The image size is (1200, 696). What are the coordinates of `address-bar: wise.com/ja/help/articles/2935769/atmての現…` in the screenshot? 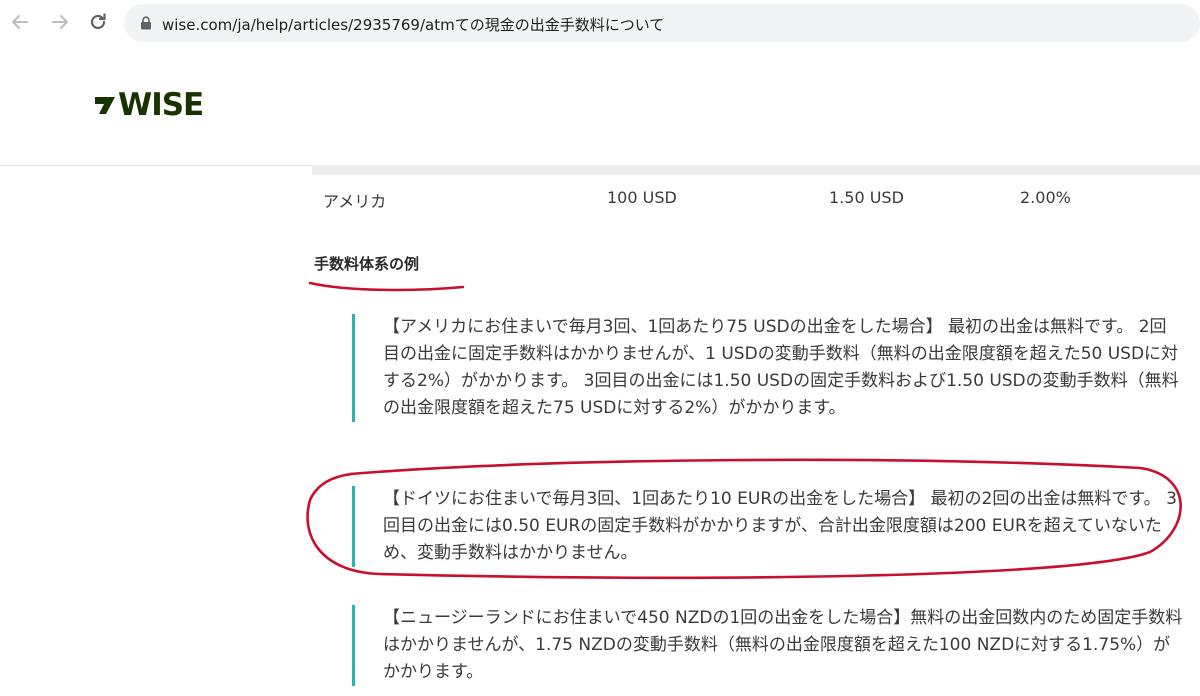 It's located at (662, 23).